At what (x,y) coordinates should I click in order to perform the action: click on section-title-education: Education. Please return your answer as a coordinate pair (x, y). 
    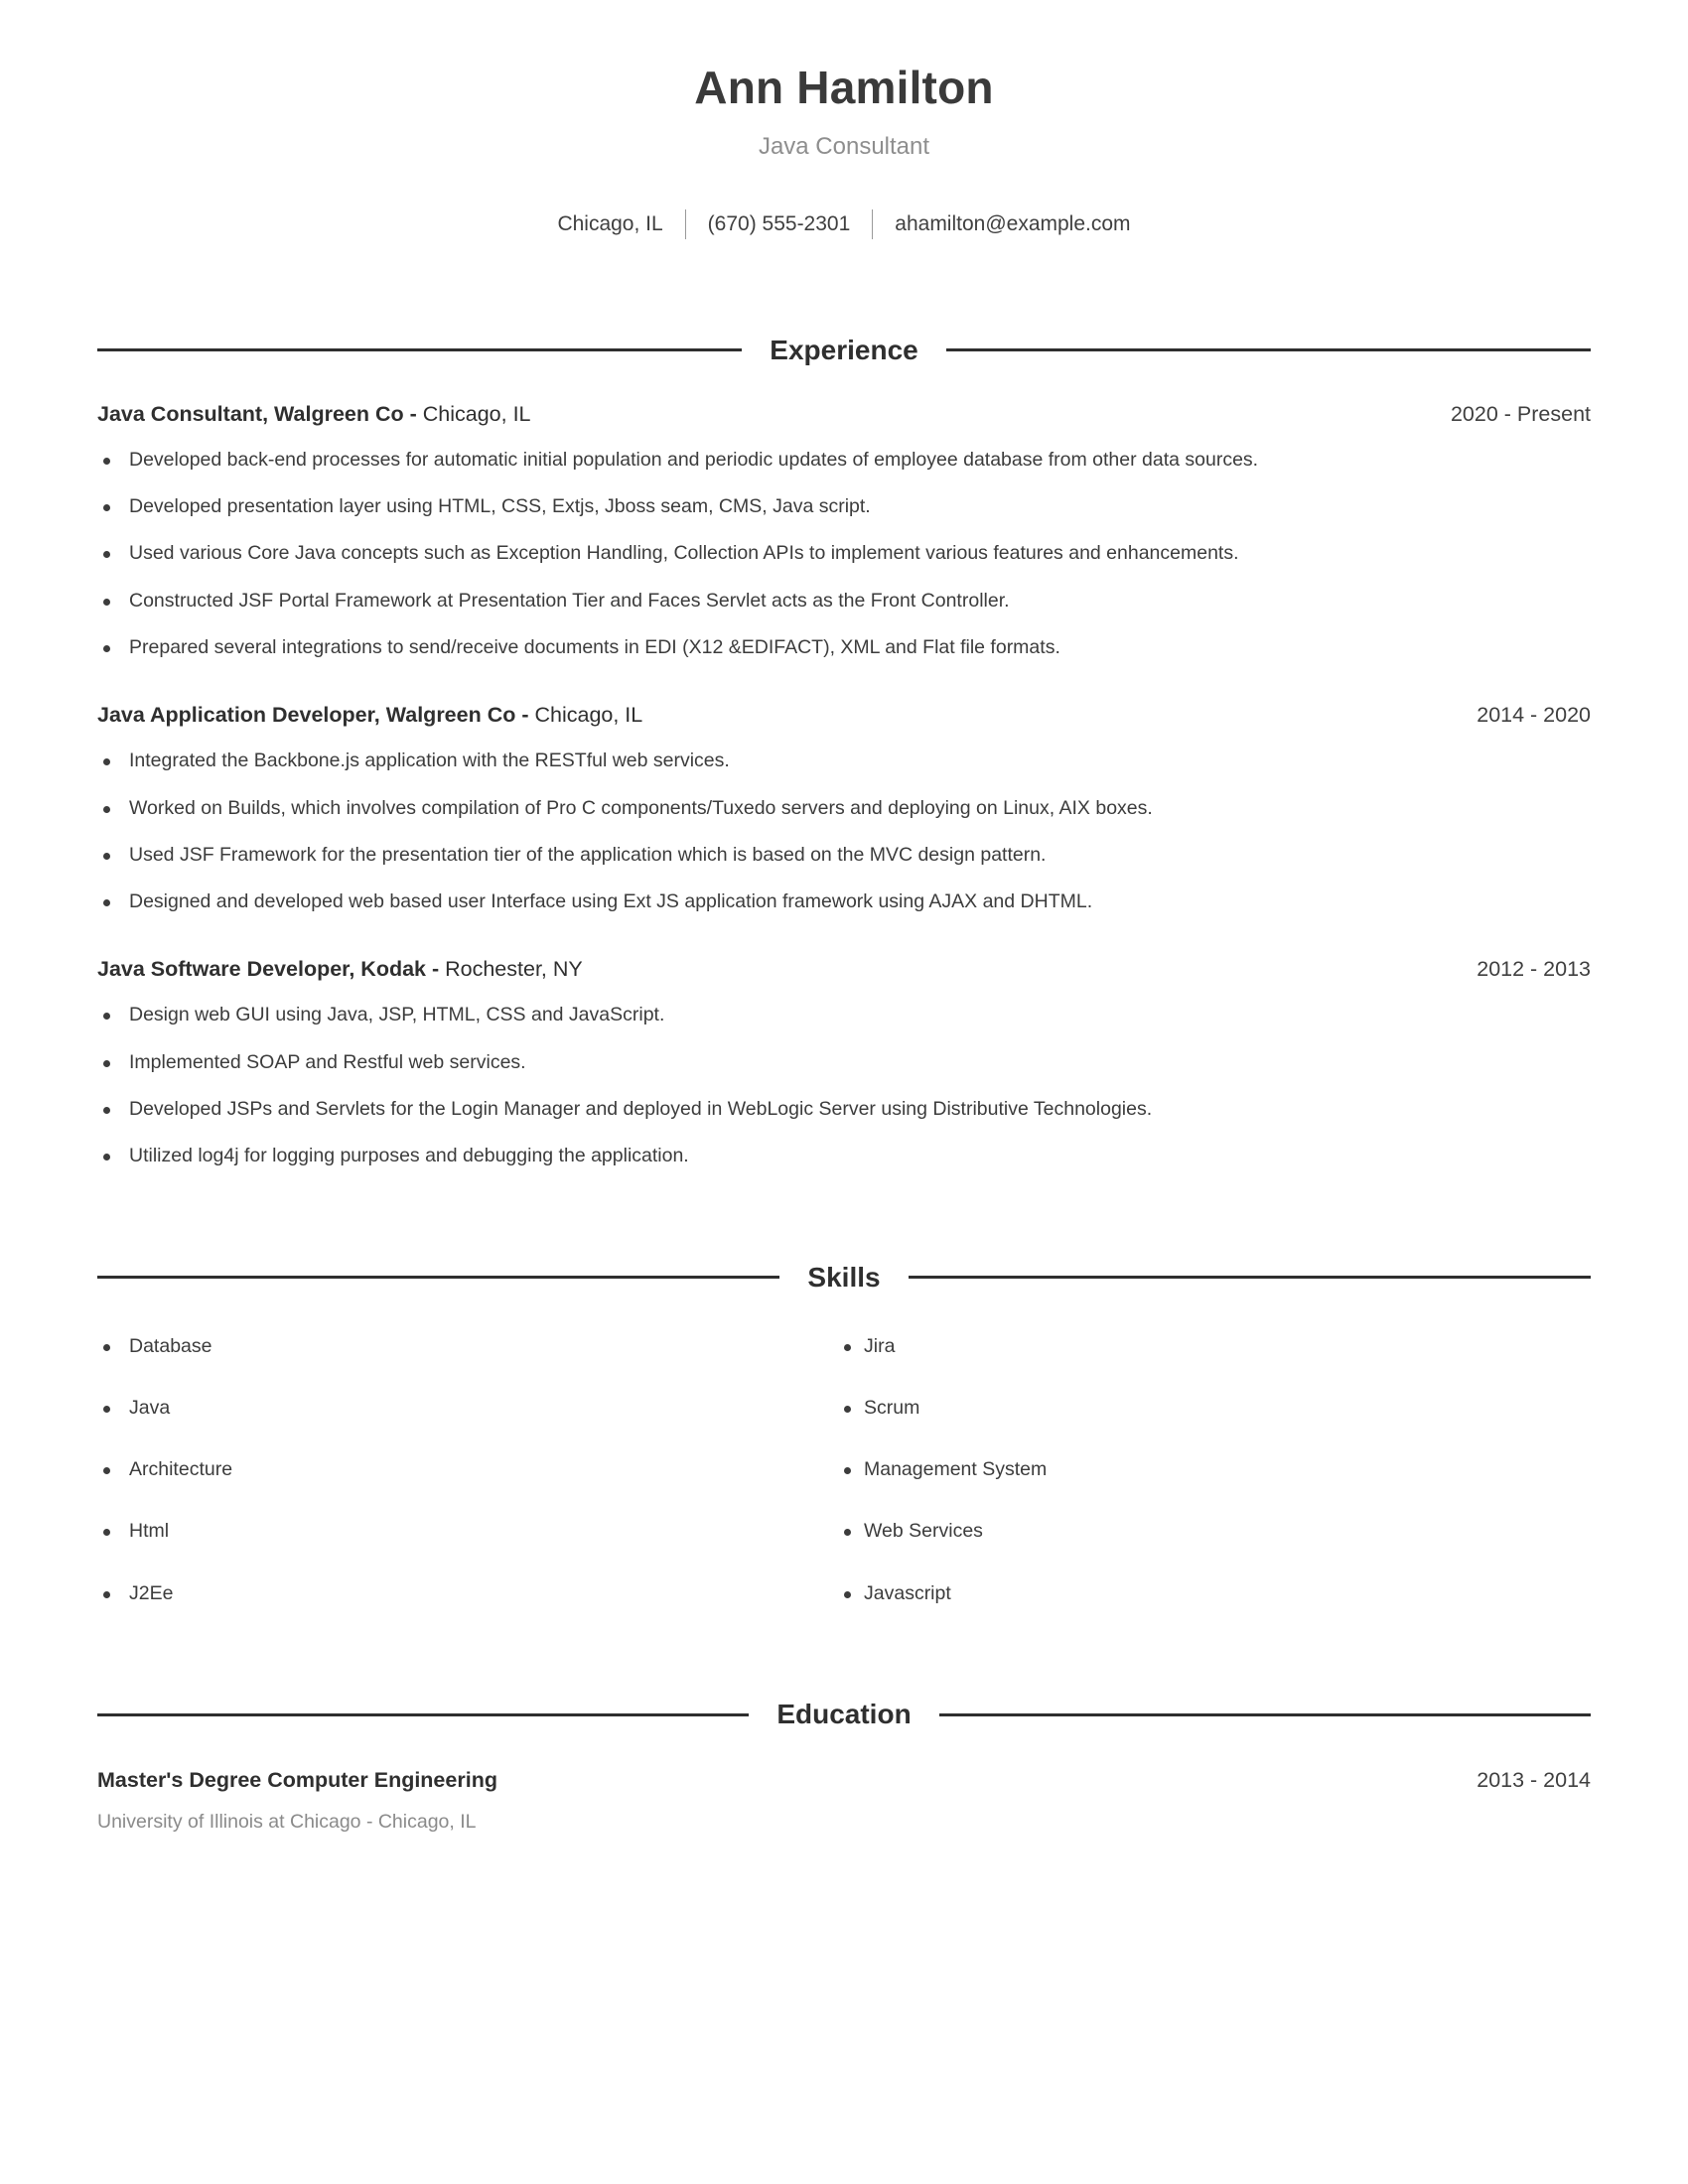
    Looking at the image, I should click on (844, 1714).